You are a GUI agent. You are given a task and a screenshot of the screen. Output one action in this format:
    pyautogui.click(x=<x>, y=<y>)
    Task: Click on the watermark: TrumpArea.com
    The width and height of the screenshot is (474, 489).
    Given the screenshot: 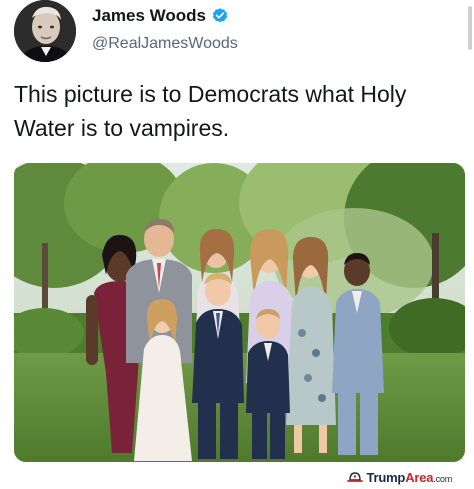 What is the action you would take?
    pyautogui.click(x=399, y=478)
    